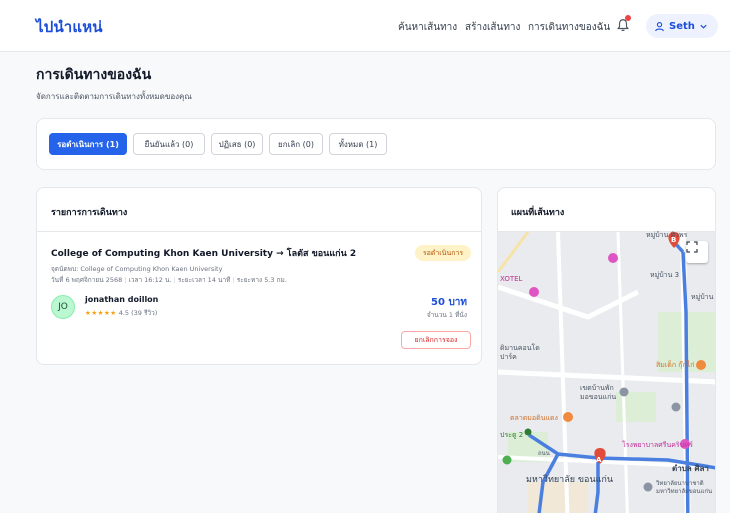 The width and height of the screenshot is (730, 513). Describe the element at coordinates (138, 313) in the screenshot. I see `rating-text: 4.5 (39 รีวิว)` at that location.